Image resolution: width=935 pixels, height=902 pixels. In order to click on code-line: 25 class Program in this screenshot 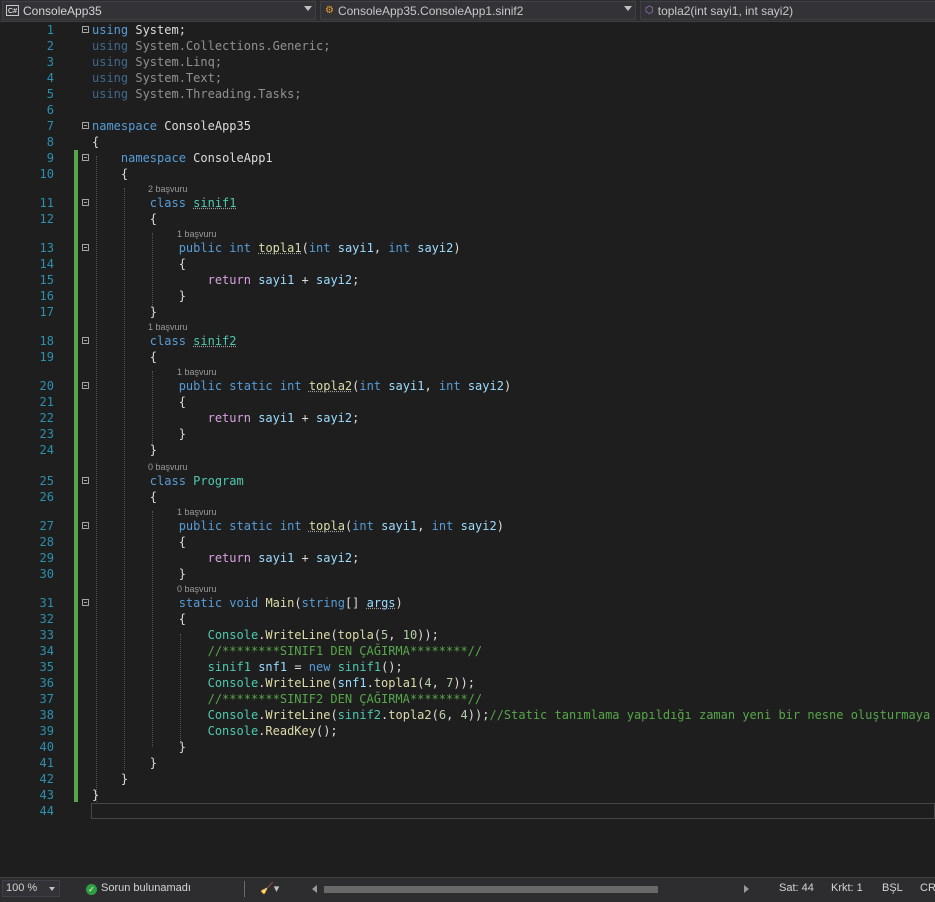, I will do `click(141, 481)`.